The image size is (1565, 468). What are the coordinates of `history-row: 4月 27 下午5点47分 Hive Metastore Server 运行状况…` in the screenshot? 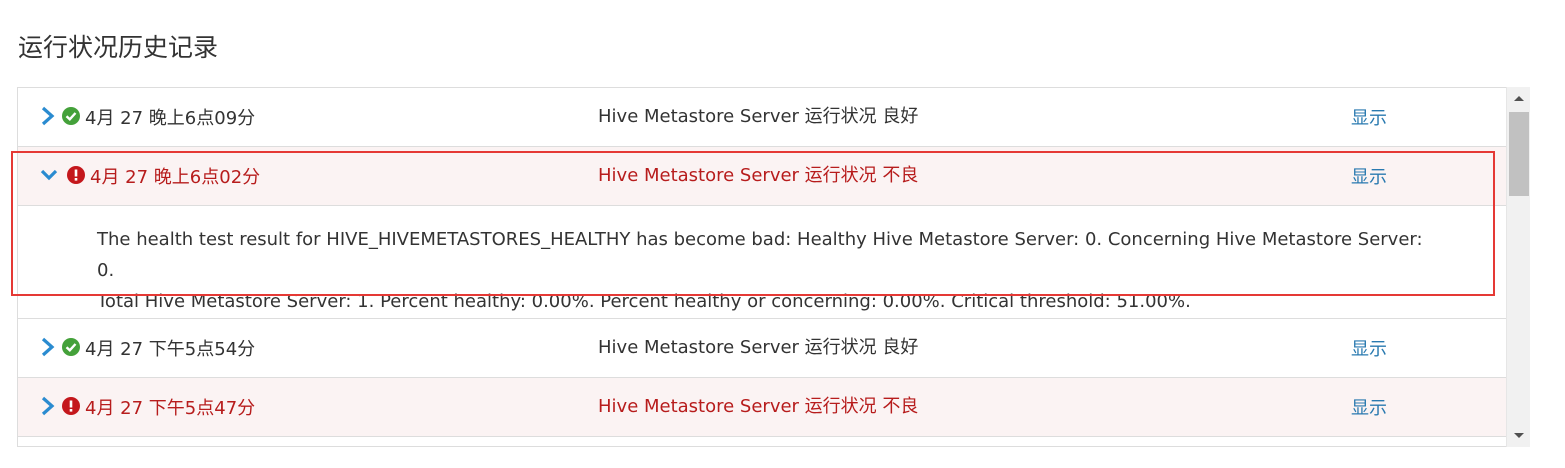 It's located at (762, 407).